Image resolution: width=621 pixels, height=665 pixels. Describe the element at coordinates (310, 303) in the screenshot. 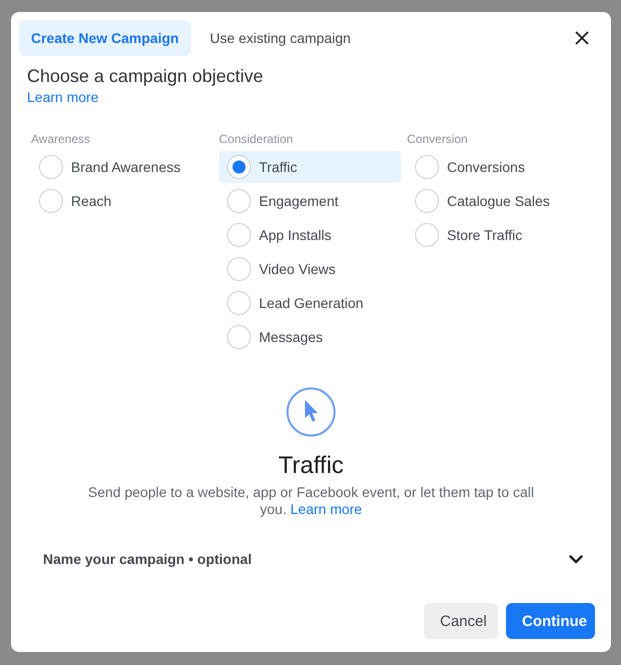

I see `objective-option: Lead Generation` at that location.